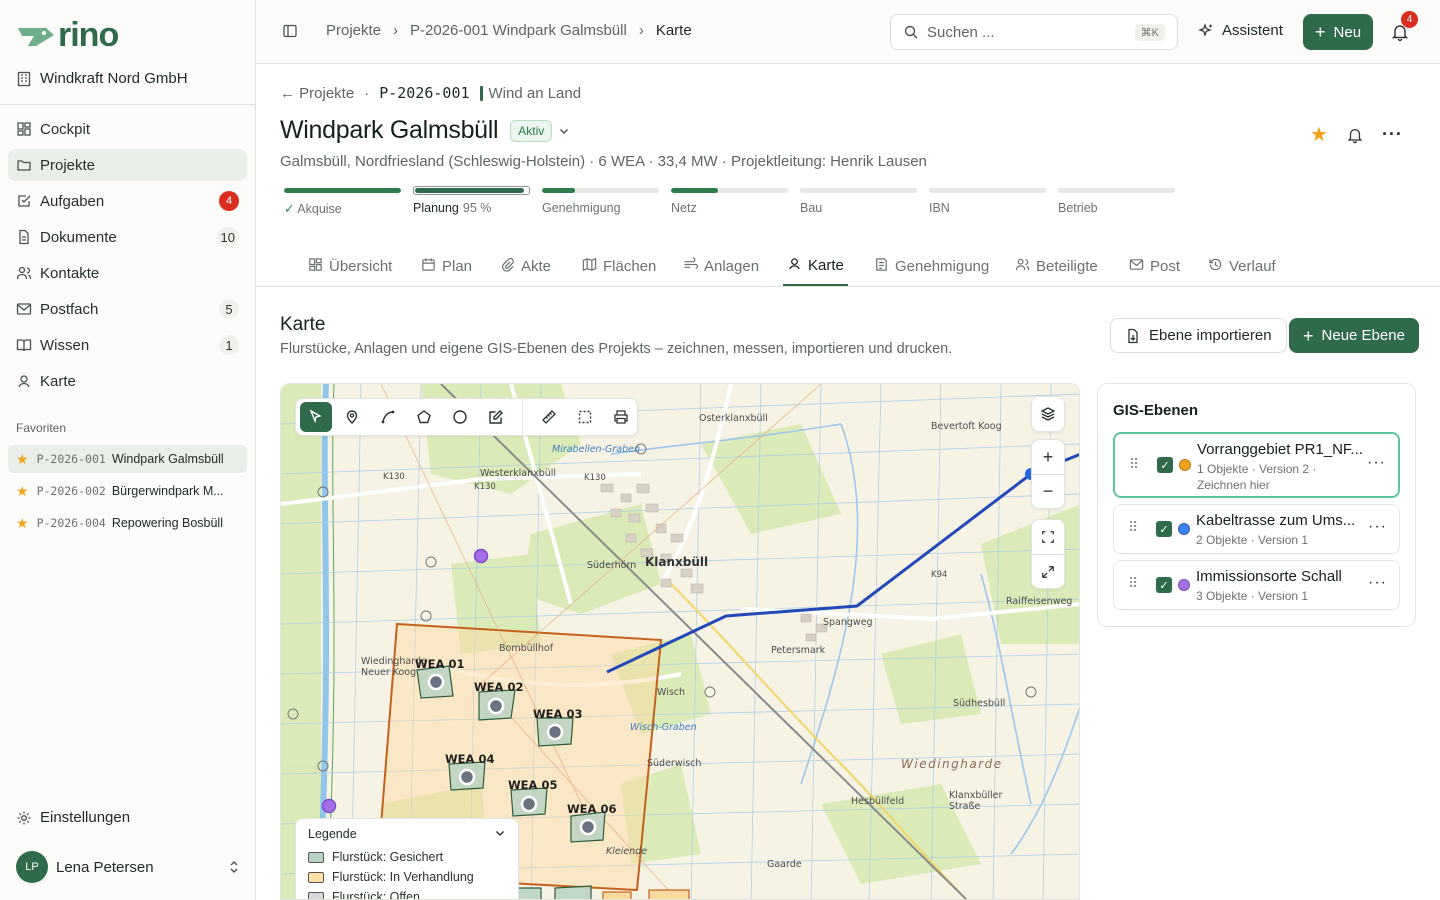 The width and height of the screenshot is (1440, 900). I want to click on place-label: Südhesbüll, so click(979, 703).